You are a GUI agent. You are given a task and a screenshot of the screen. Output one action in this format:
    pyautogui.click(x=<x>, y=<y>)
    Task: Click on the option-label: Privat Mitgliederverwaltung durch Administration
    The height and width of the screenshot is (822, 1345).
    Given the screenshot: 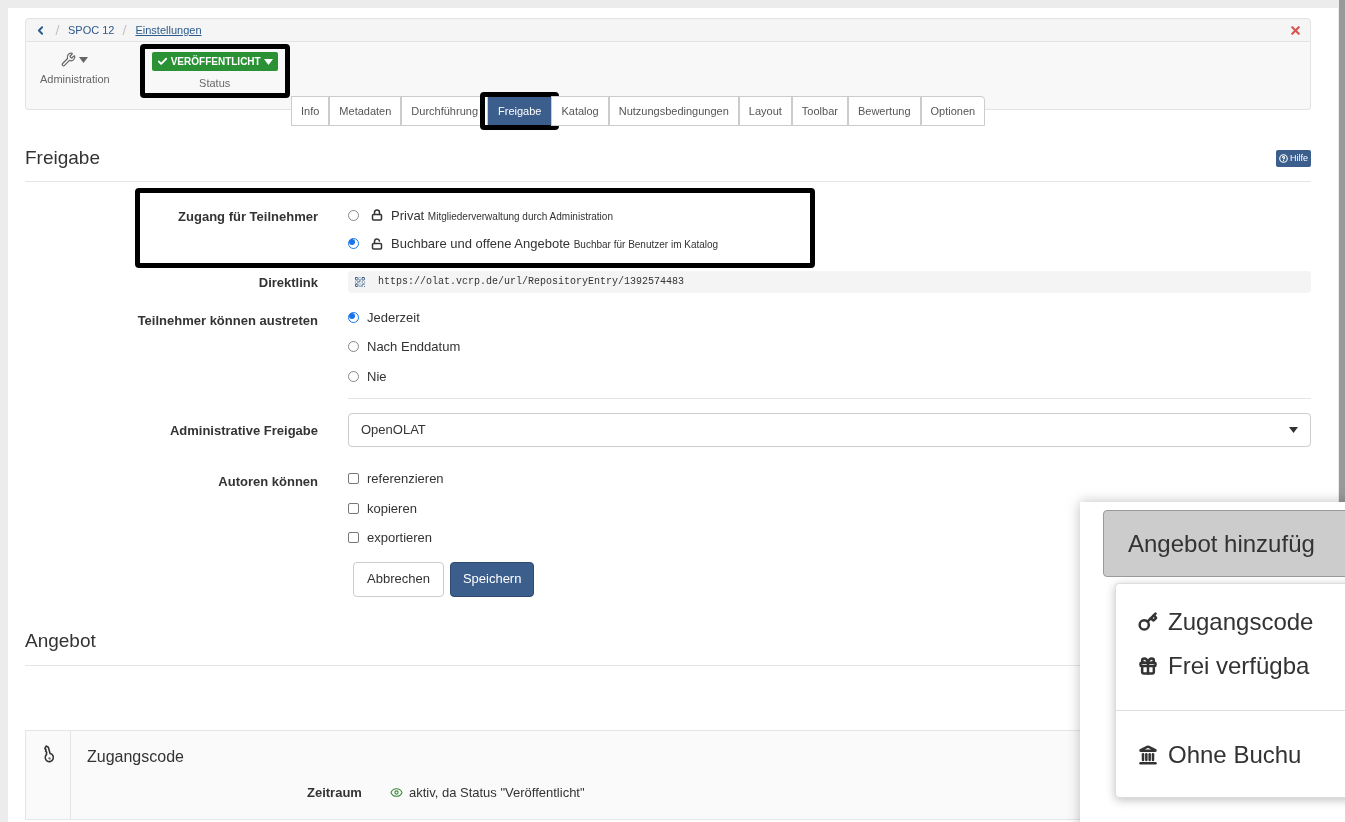 What is the action you would take?
    pyautogui.click(x=502, y=215)
    